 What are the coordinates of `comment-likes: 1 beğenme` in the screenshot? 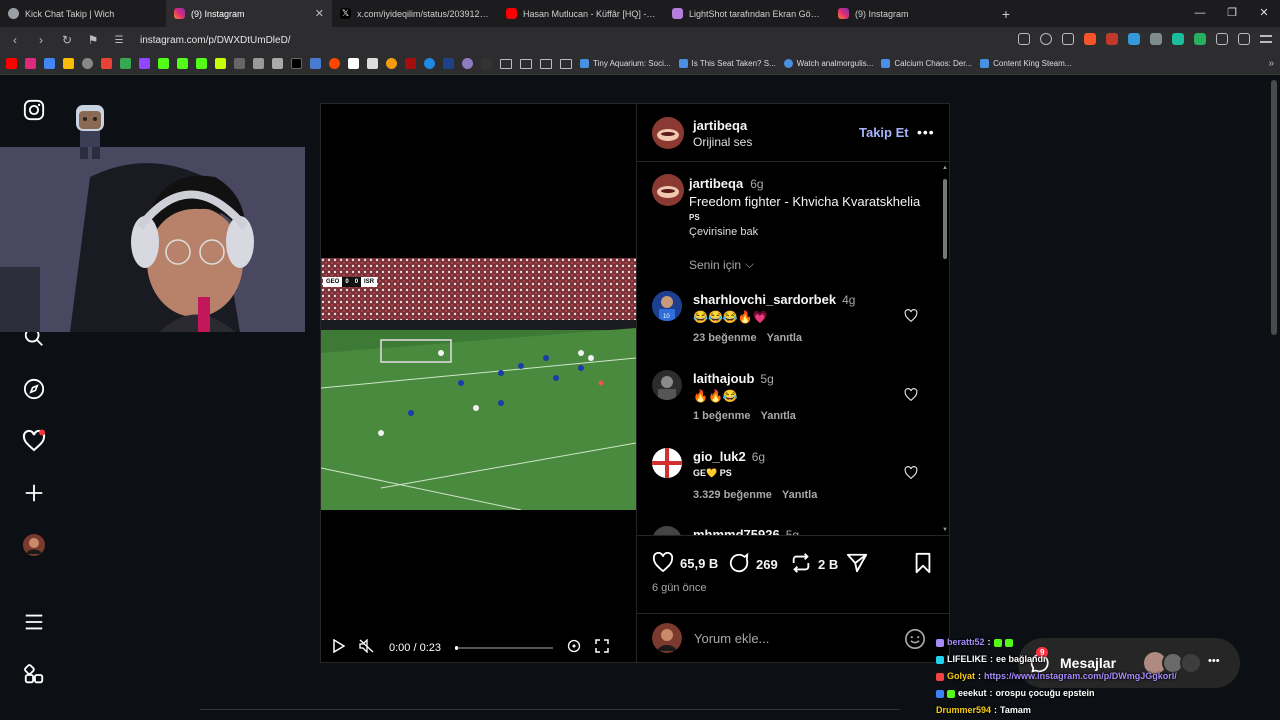 It's located at (721, 416).